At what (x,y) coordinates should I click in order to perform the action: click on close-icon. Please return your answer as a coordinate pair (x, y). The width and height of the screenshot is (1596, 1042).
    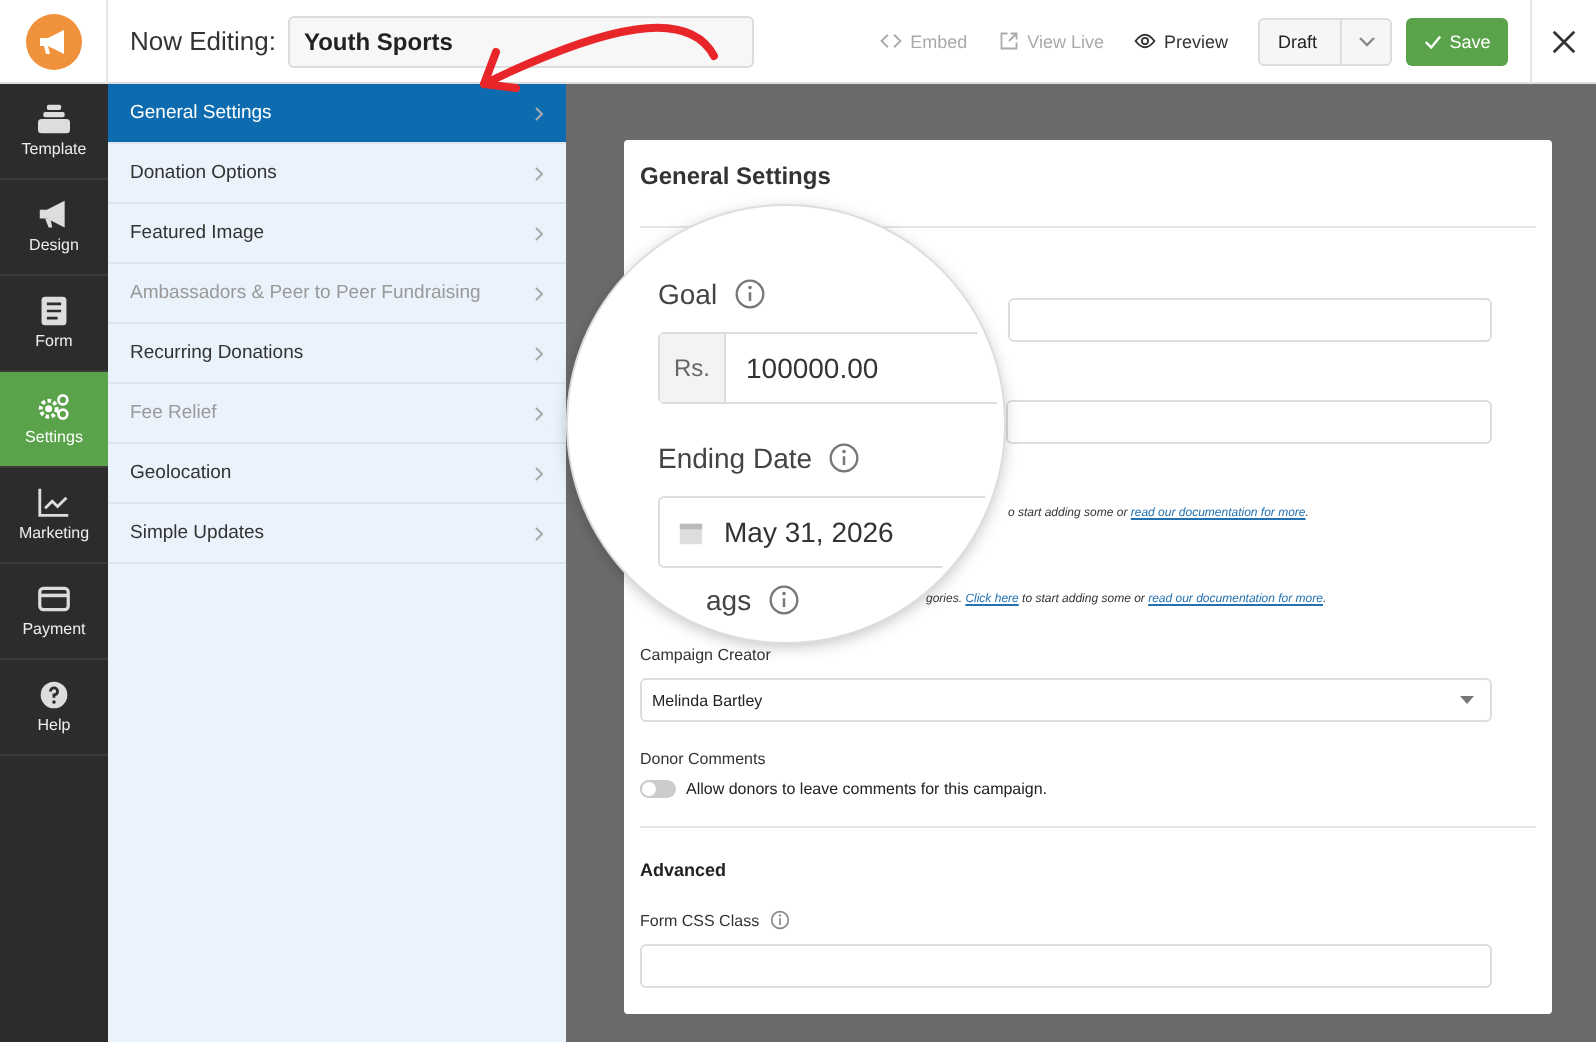
    Looking at the image, I should click on (1564, 41).